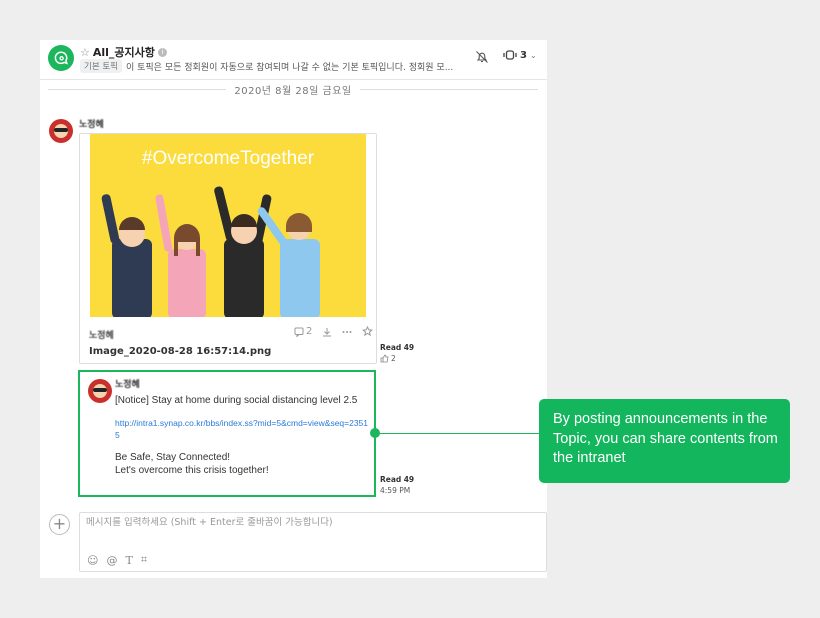 This screenshot has height=618, width=820. I want to click on read-receipt: Read 49 4:59 PM, so click(397, 485).